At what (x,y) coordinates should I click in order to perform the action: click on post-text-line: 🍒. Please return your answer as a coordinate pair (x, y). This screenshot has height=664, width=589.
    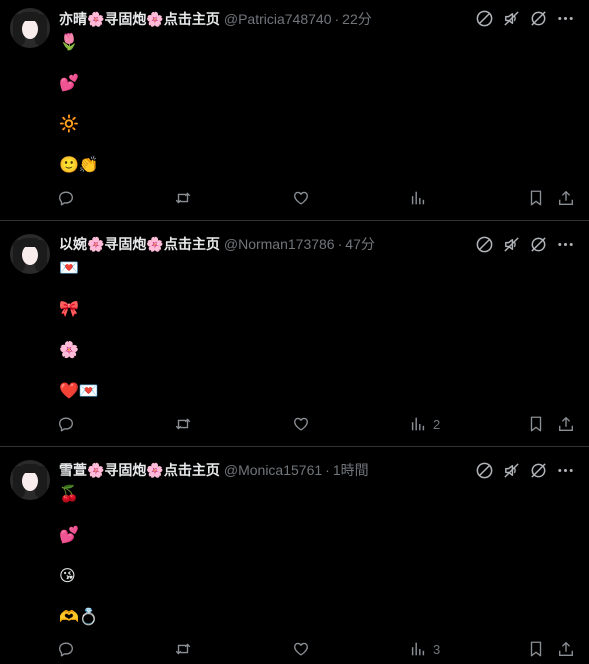
    Looking at the image, I should click on (69, 493).